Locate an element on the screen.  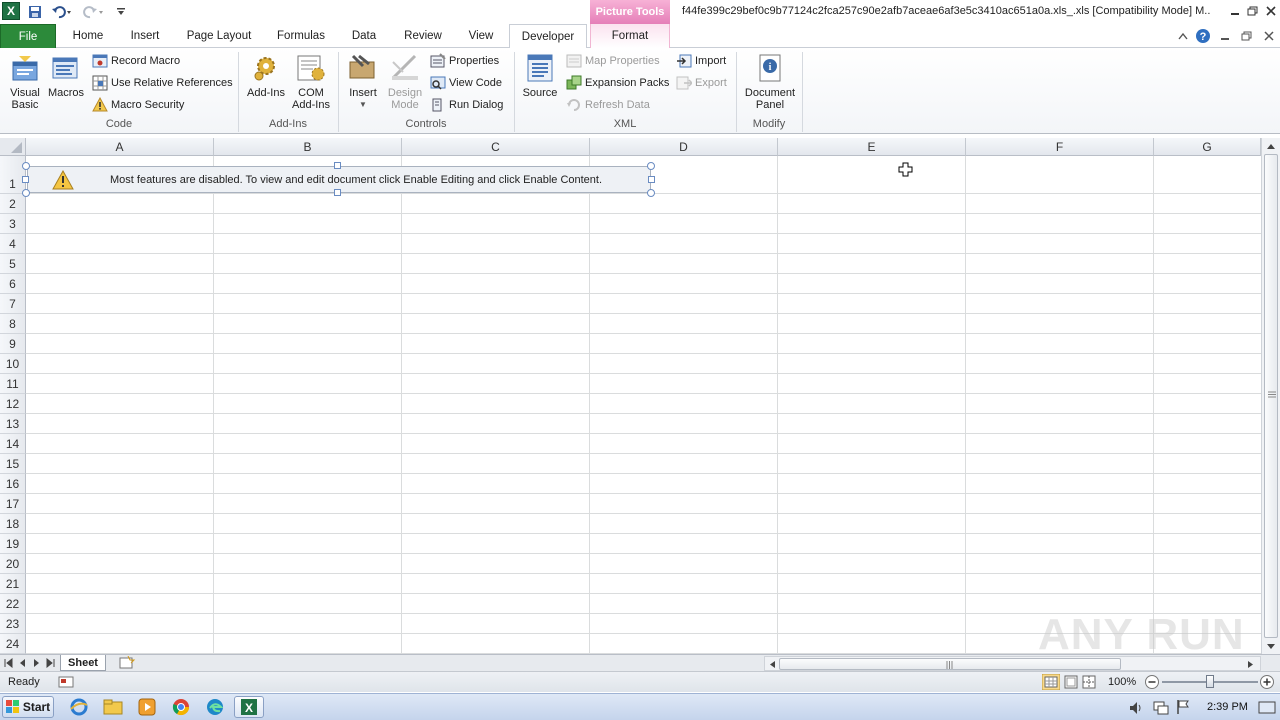
vertical-scroll-thumb is located at coordinates (1271, 396).